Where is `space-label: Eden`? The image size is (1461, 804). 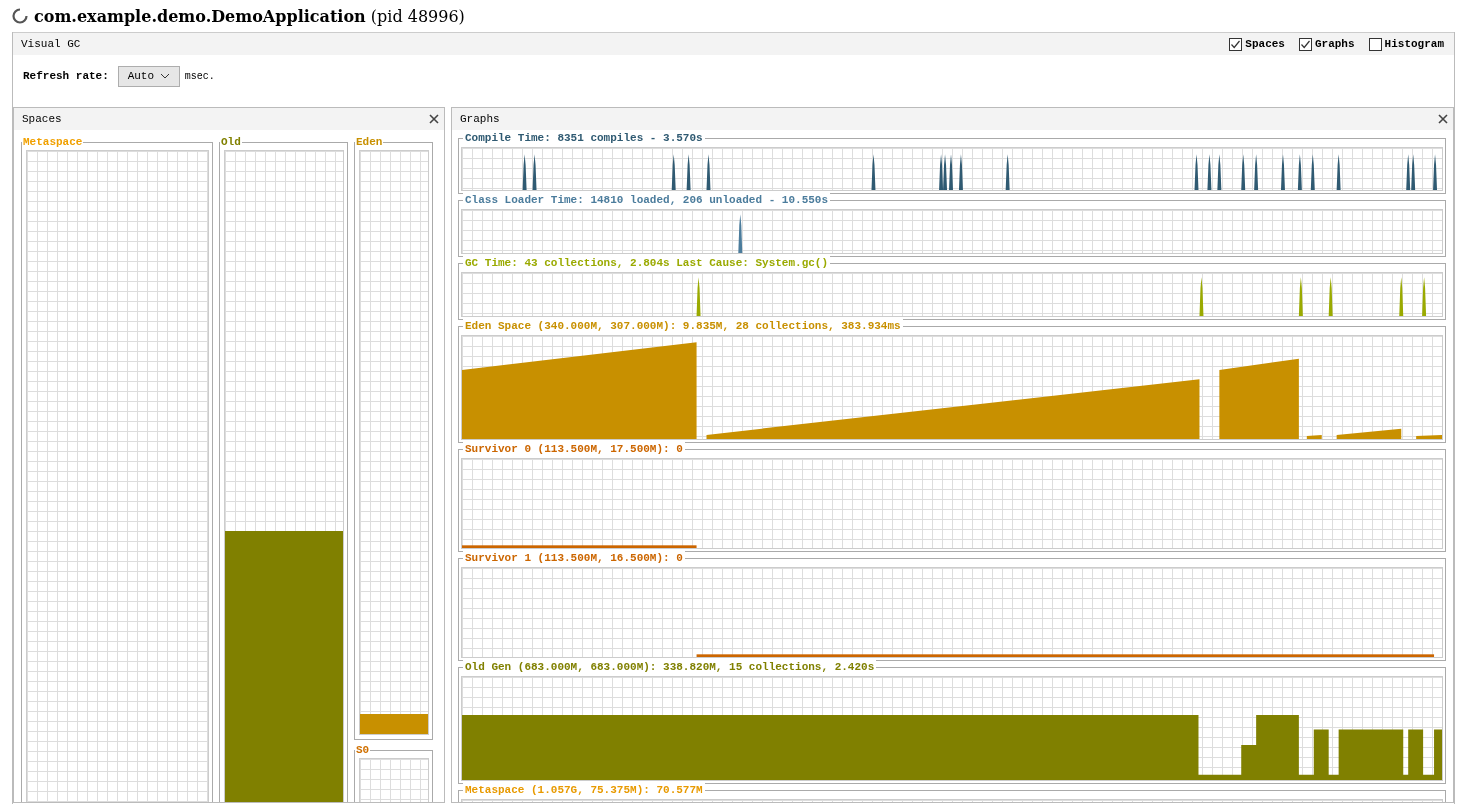
space-label: Eden is located at coordinates (369, 142).